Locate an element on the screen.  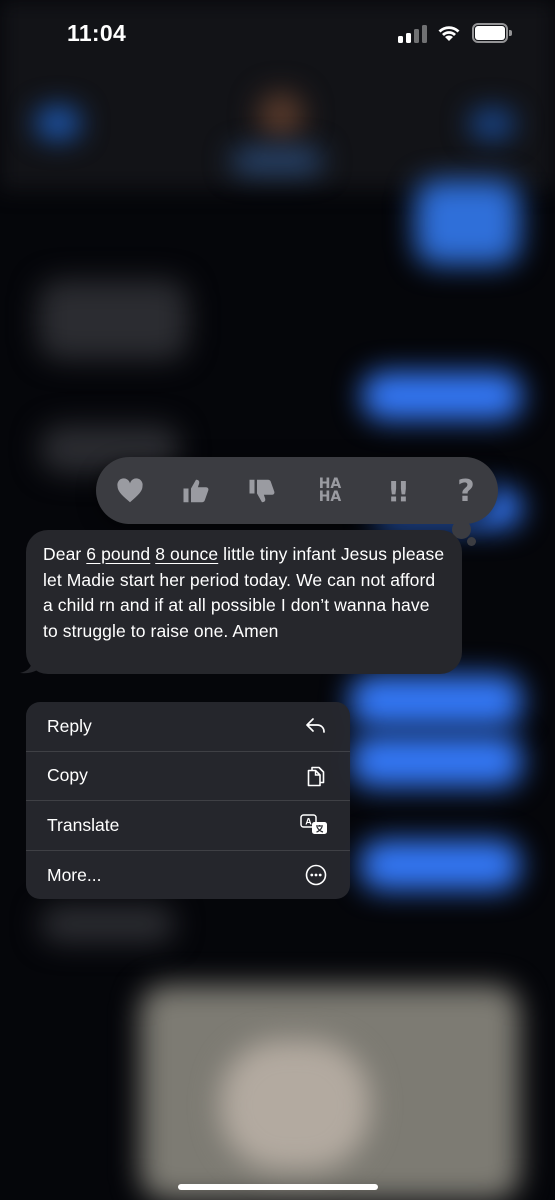
translate-icon: A is located at coordinates (313, 824).